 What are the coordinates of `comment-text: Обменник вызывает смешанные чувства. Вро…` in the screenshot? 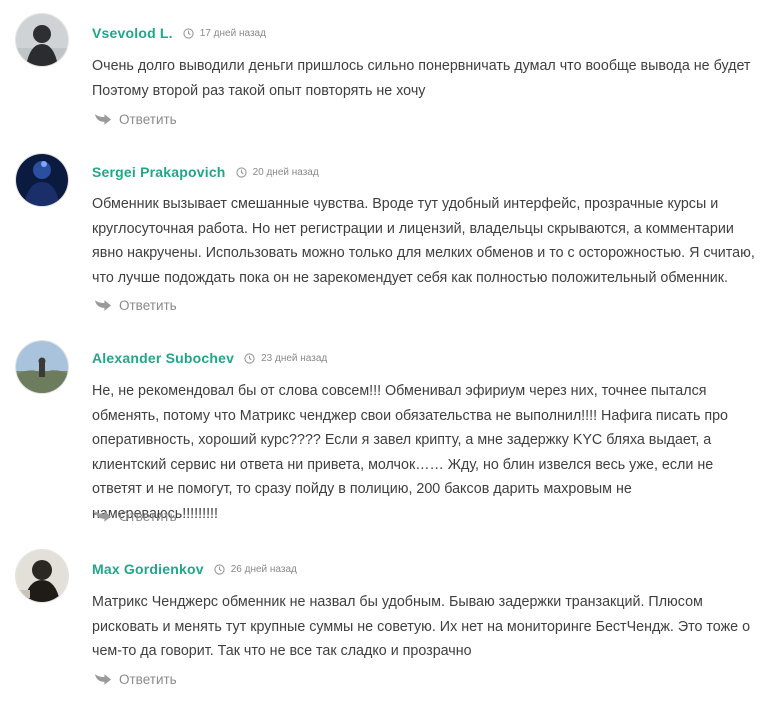 It's located at (423, 241).